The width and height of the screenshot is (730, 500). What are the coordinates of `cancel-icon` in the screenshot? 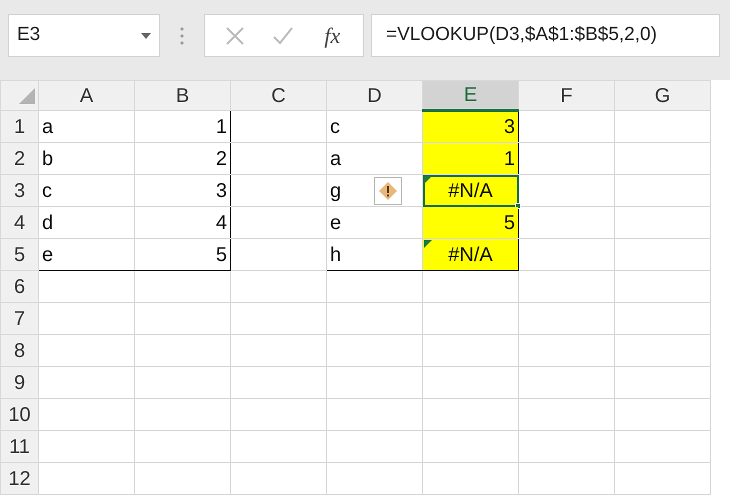 It's located at (235, 35).